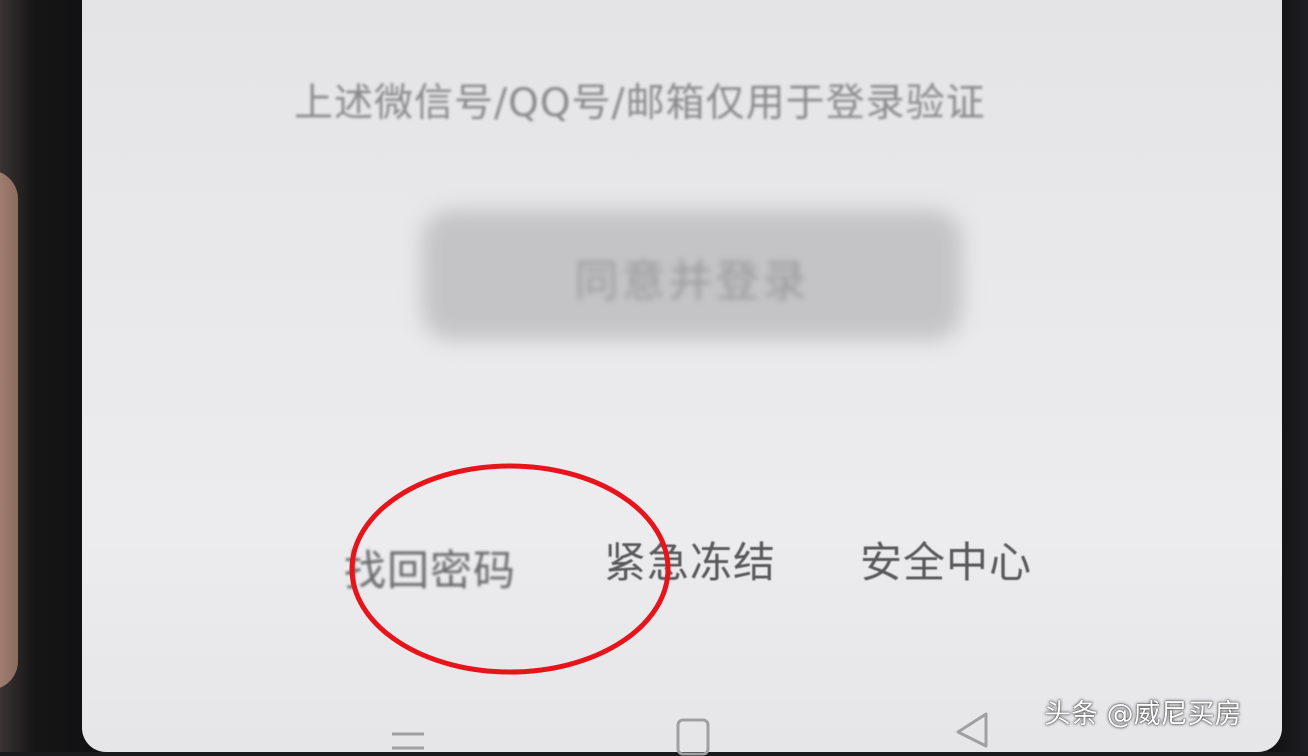 The width and height of the screenshot is (1308, 756). What do you see at coordinates (1143, 714) in the screenshot?
I see `watermark-text: 头条 @威尼买房` at bounding box center [1143, 714].